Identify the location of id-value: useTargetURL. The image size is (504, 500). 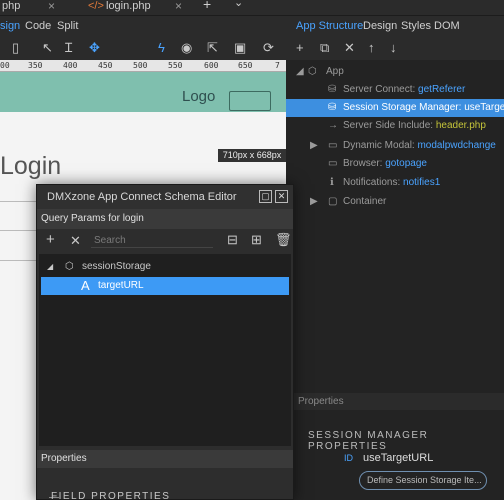
(398, 458).